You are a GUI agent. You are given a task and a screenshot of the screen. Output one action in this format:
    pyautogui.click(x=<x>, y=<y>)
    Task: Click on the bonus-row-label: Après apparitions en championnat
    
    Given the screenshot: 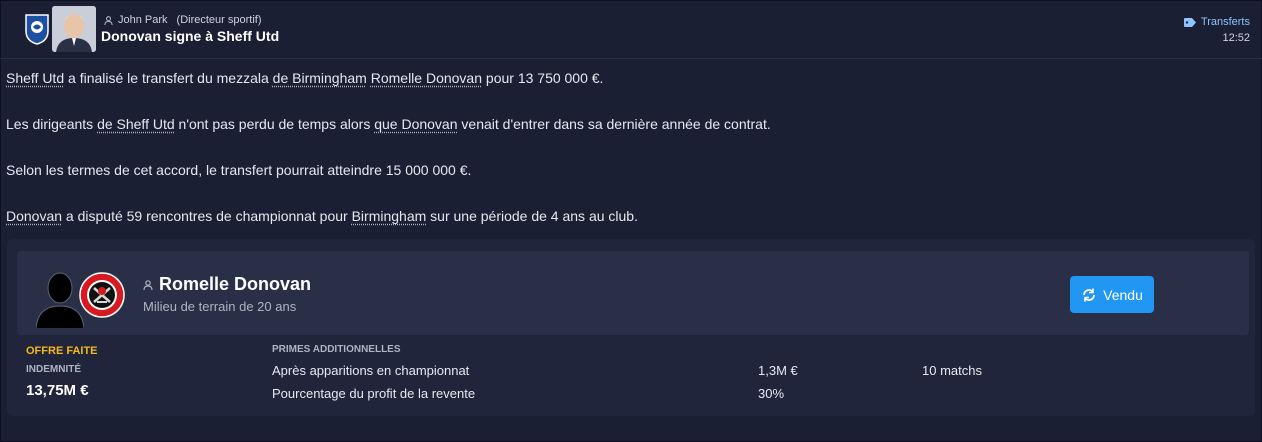 What is the action you would take?
    pyautogui.click(x=371, y=370)
    